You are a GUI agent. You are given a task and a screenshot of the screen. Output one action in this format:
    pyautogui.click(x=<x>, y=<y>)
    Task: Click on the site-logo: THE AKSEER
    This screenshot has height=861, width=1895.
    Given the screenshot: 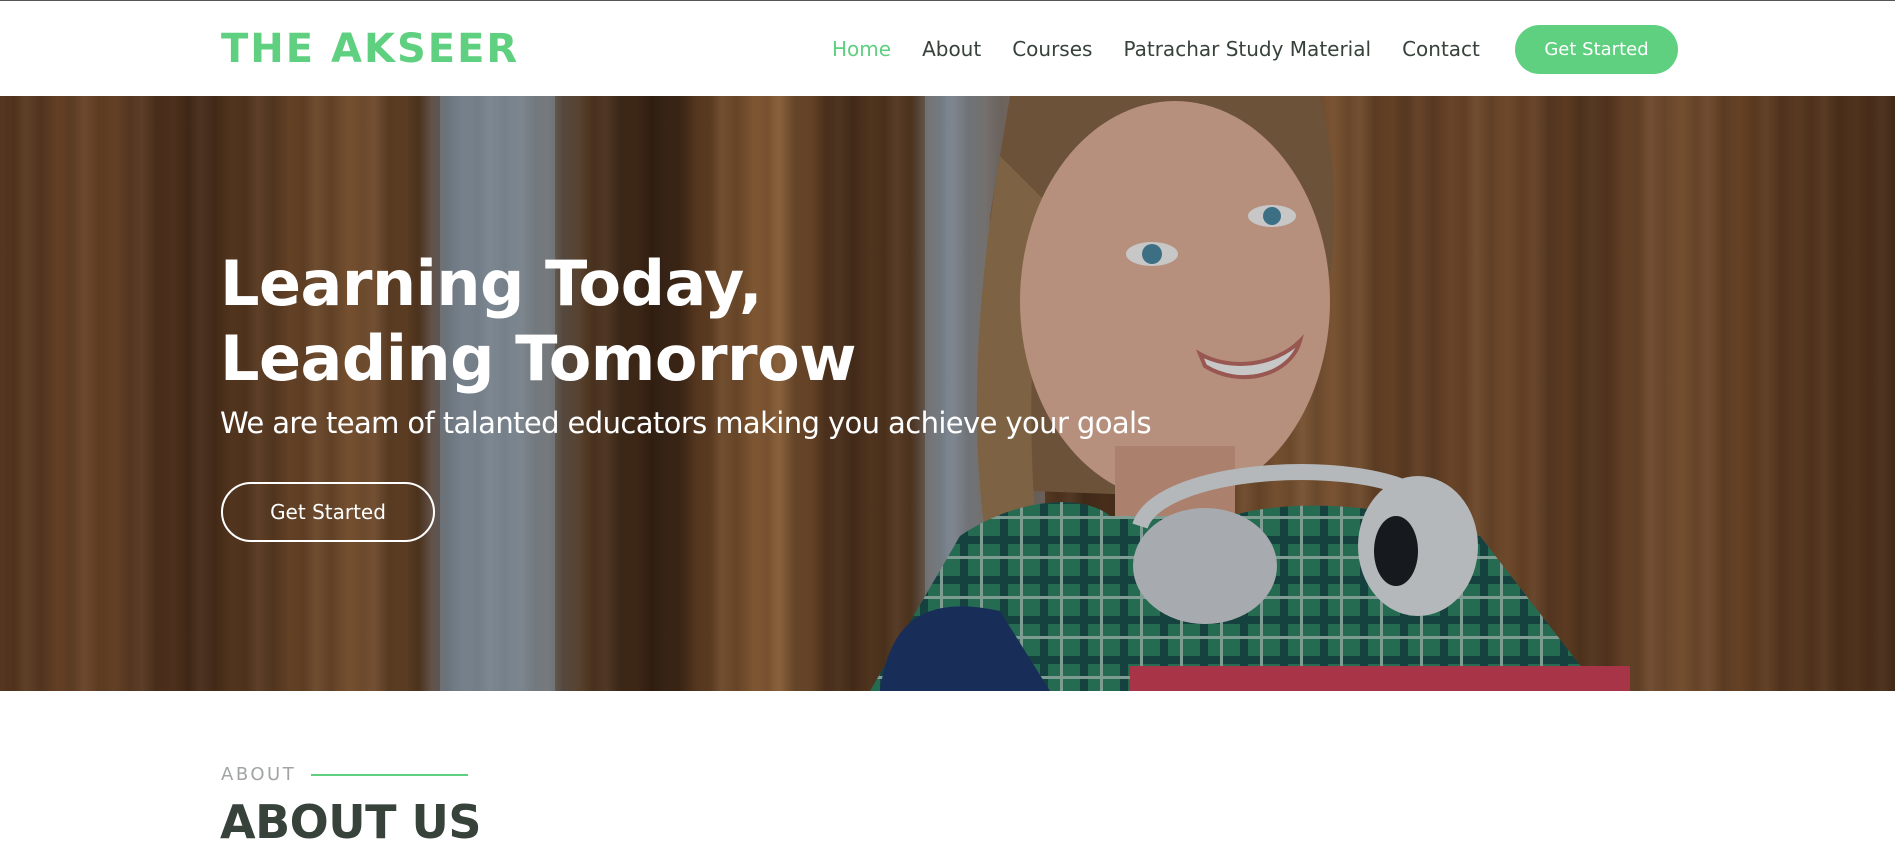 What is the action you would take?
    pyautogui.click(x=370, y=49)
    